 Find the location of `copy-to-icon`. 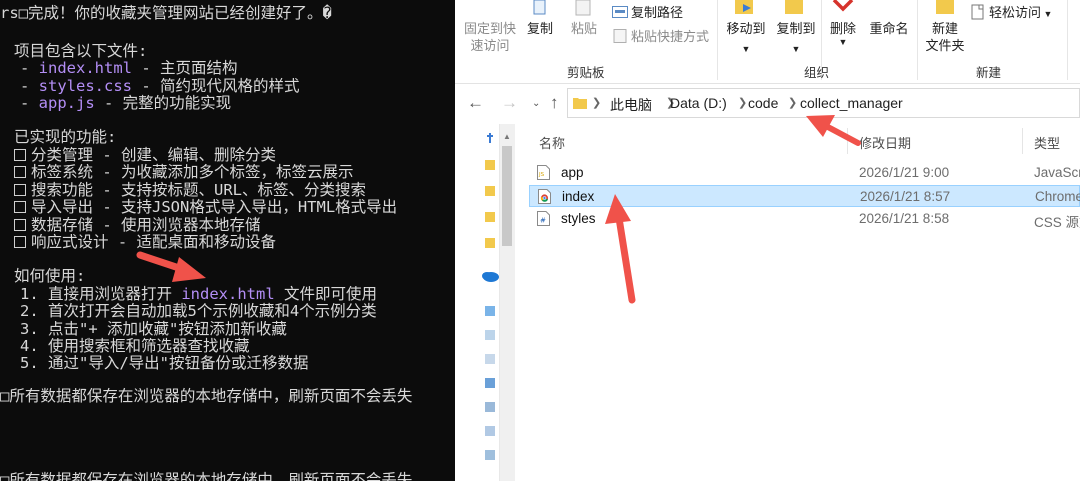

copy-to-icon is located at coordinates (794, 7).